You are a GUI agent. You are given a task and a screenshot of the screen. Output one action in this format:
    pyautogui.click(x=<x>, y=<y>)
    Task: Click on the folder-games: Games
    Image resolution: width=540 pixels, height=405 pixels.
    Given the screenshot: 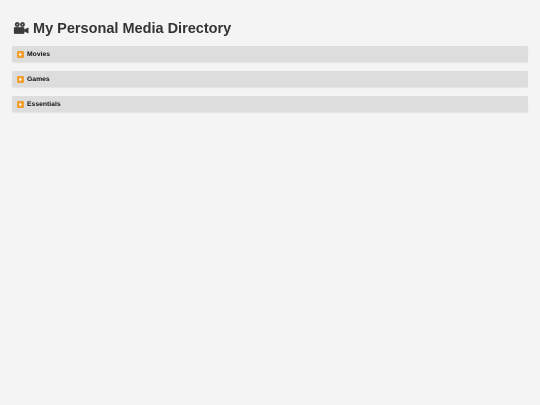 What is the action you would take?
    pyautogui.click(x=270, y=79)
    